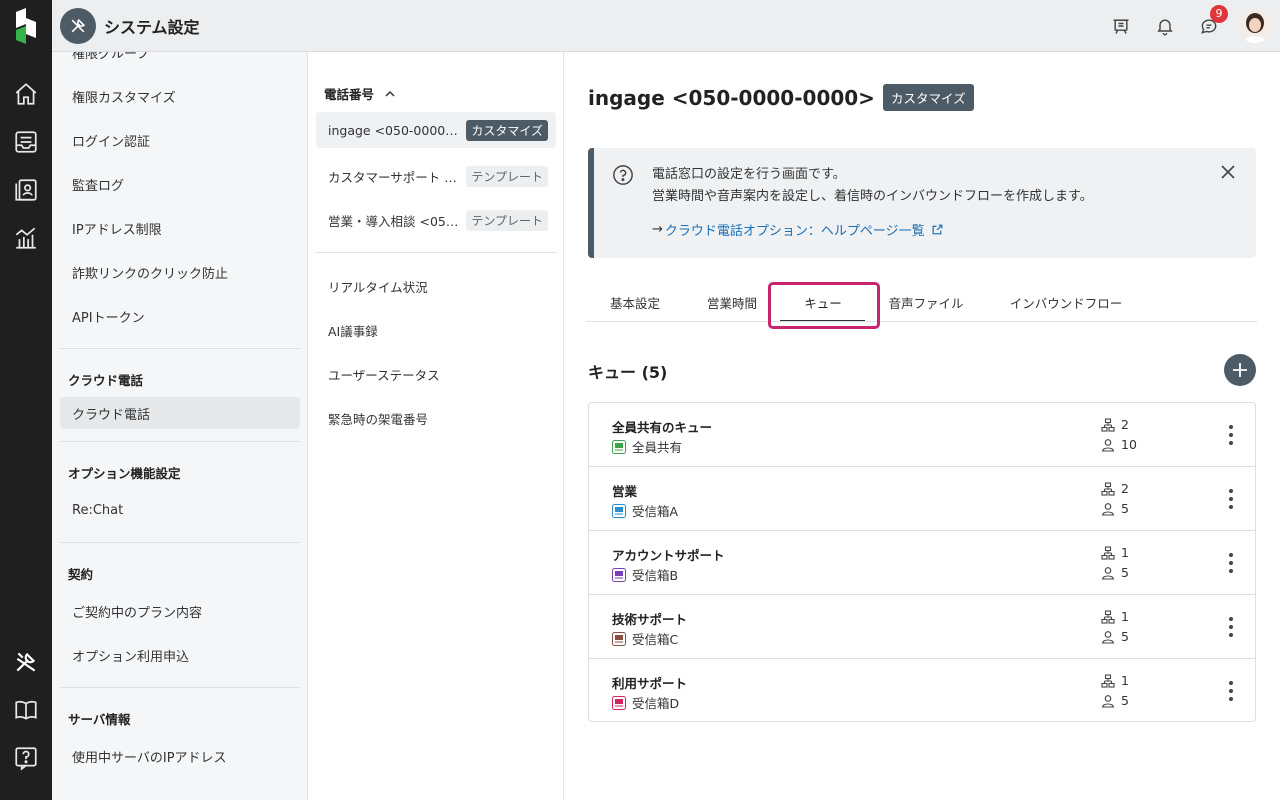 The height and width of the screenshot is (800, 1280). What do you see at coordinates (1165, 26) in the screenshot?
I see `bell-icon` at bounding box center [1165, 26].